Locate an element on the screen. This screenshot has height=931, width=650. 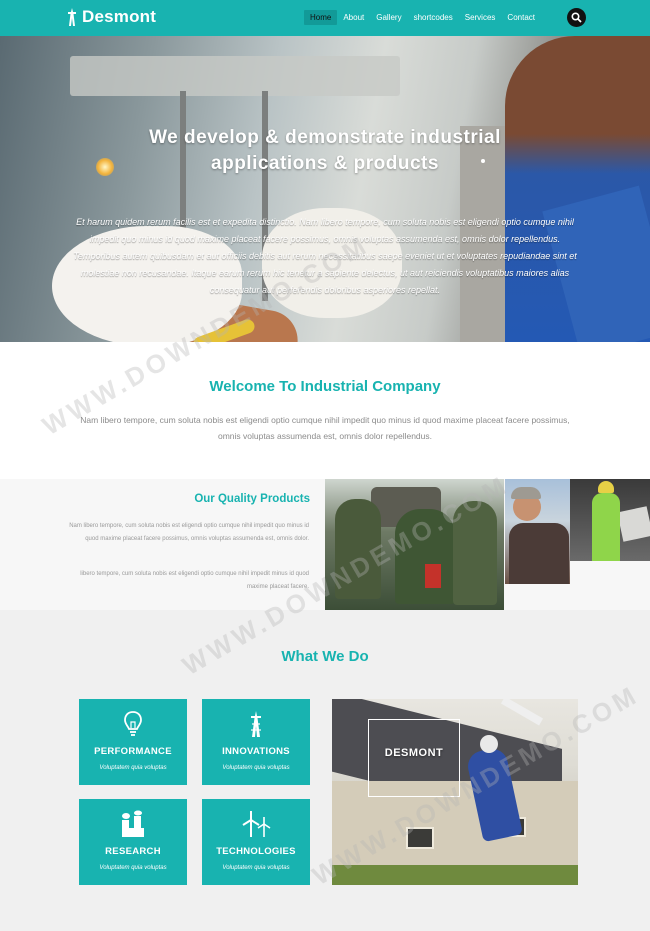
welcome-title: Welcome To Industrial Company is located at coordinates (325, 386).